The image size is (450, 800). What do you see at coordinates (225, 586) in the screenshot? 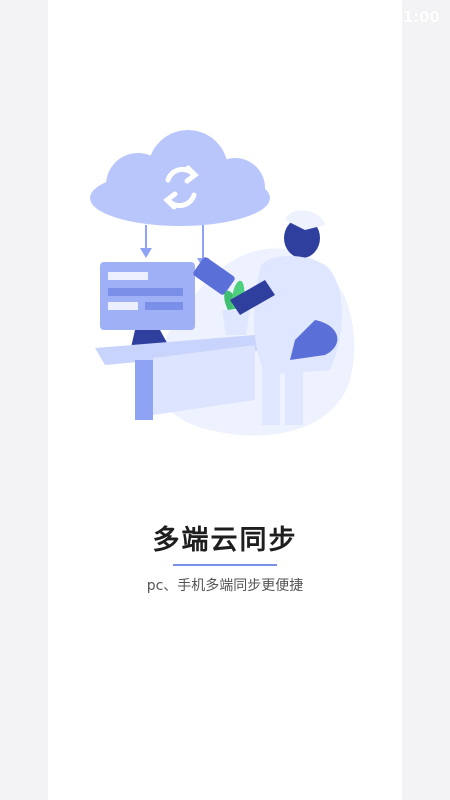
I see `page-subtitle: pc、手机多端同步更便捷` at bounding box center [225, 586].